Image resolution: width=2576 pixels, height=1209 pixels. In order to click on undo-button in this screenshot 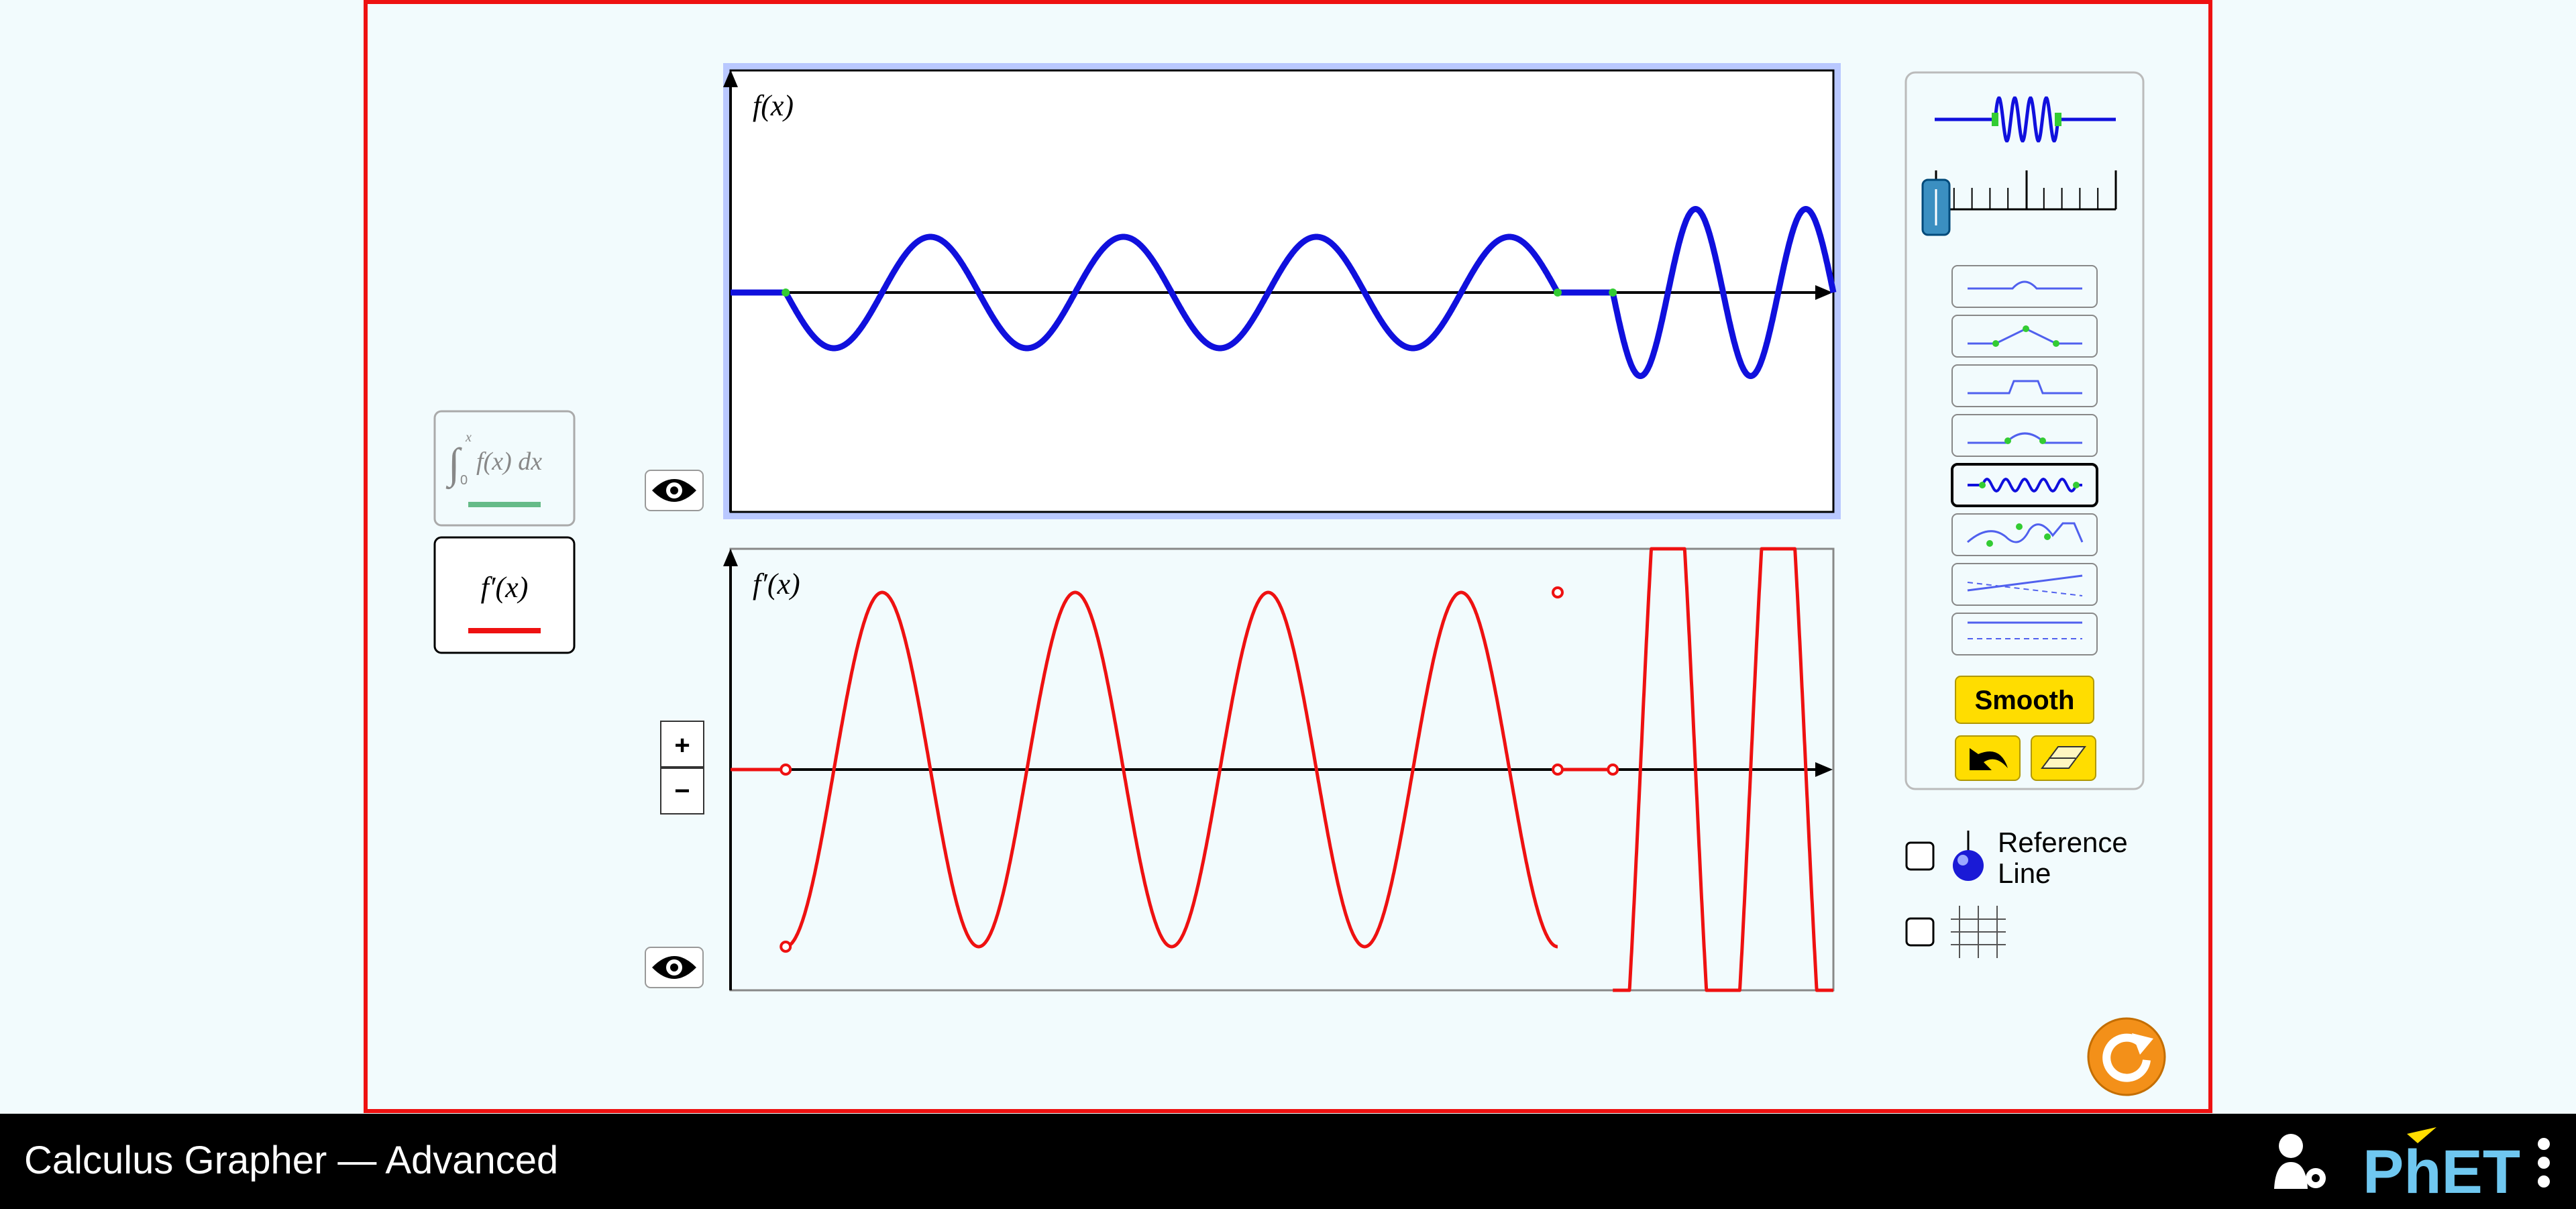, I will do `click(1988, 758)`.